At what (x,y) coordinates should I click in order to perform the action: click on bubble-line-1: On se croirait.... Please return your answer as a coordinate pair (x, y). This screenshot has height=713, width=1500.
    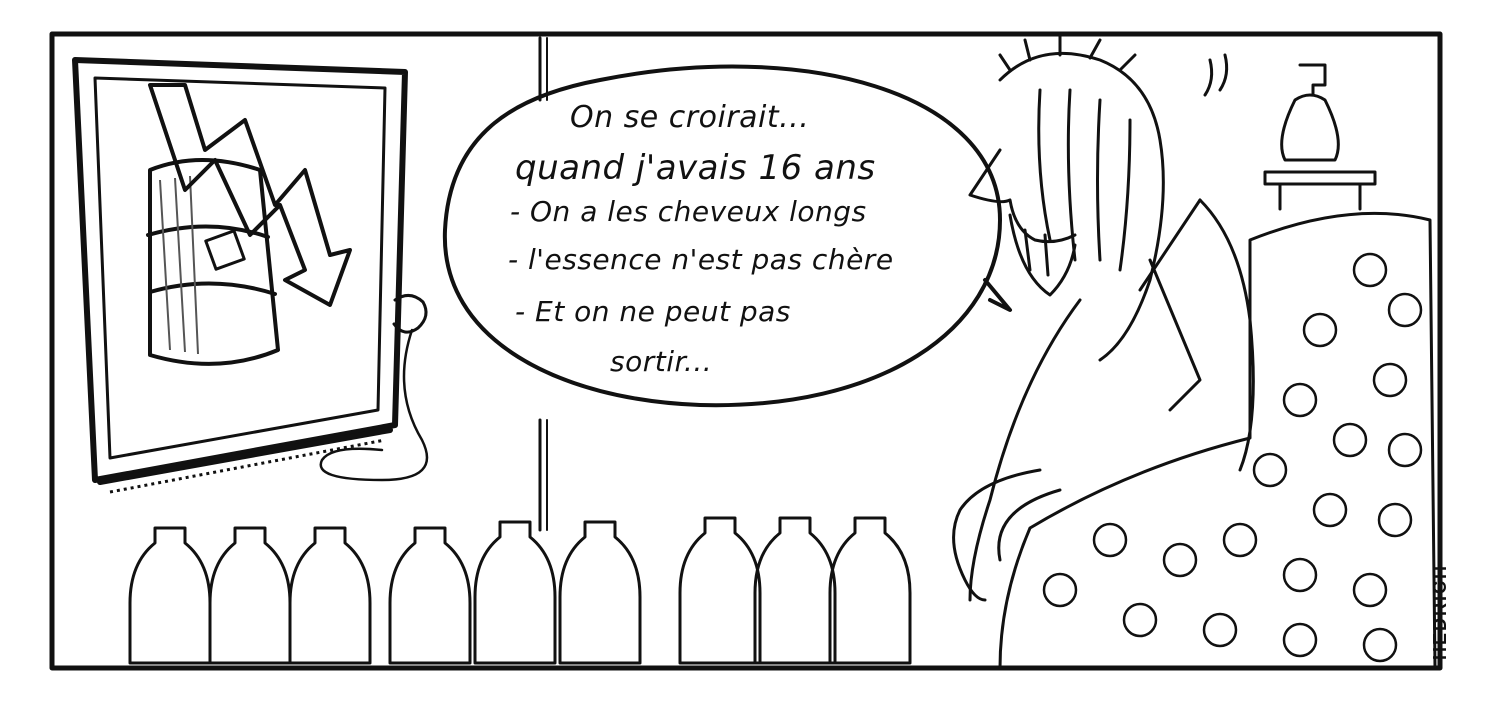
    Looking at the image, I should click on (690, 117).